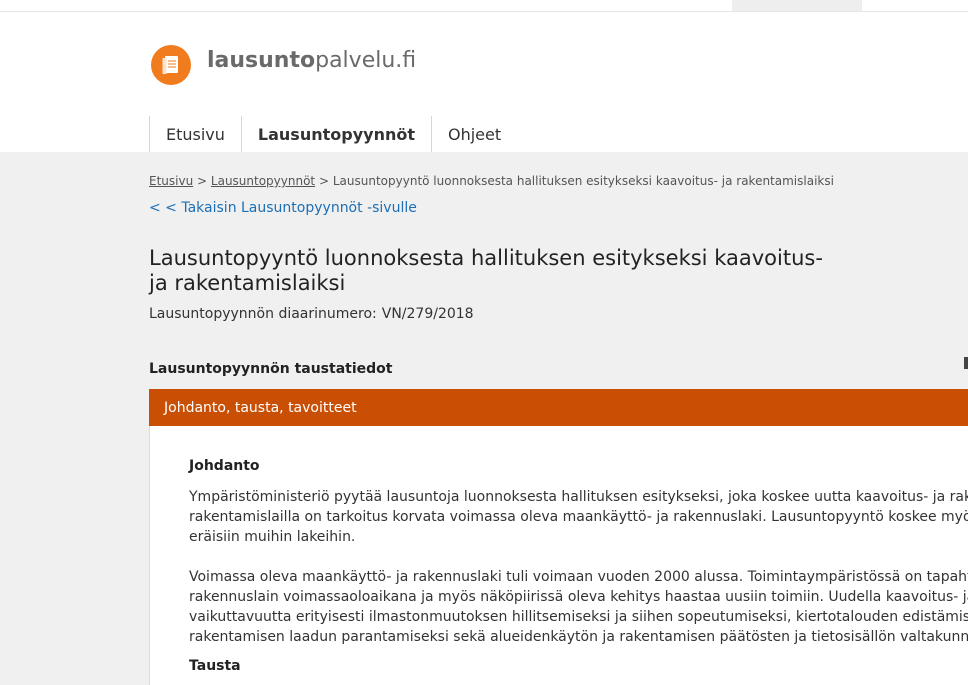 The image size is (968, 685). I want to click on background-section-heading: Lausuntopyynnön taustatiedot, so click(271, 369).